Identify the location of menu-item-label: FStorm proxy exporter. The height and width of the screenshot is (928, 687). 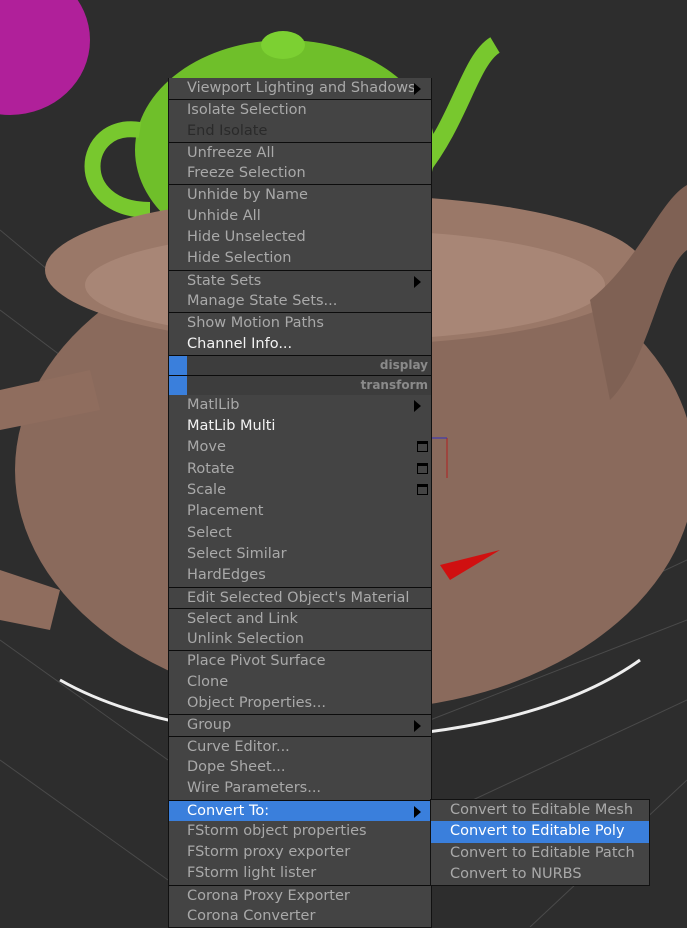
(269, 852).